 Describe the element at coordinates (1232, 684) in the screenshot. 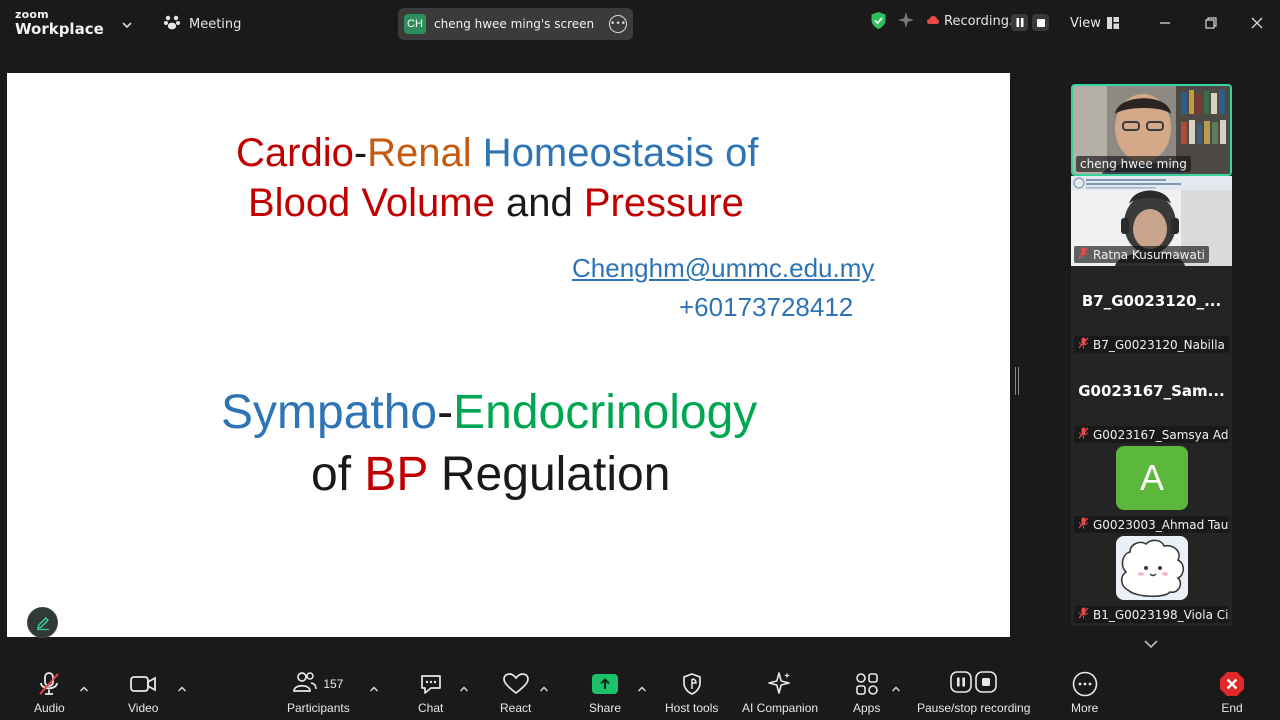

I see `end-meeting-icon` at that location.